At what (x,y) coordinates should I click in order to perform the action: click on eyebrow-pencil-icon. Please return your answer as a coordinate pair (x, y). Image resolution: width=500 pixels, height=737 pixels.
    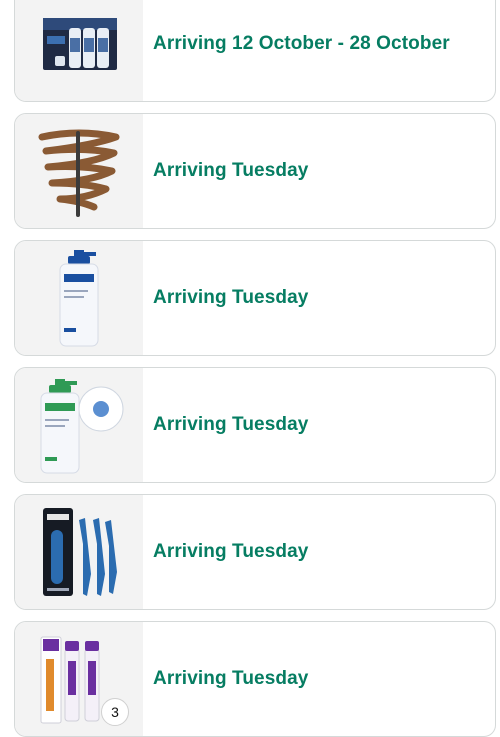
    Looking at the image, I should click on (79, 173).